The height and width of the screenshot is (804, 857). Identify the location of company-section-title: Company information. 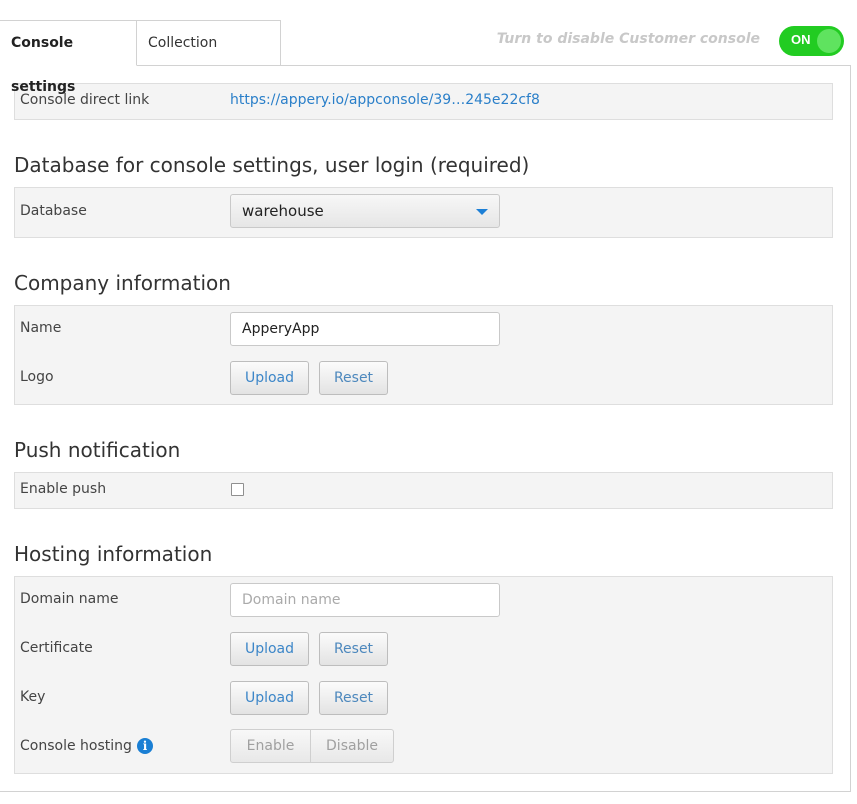
(122, 283).